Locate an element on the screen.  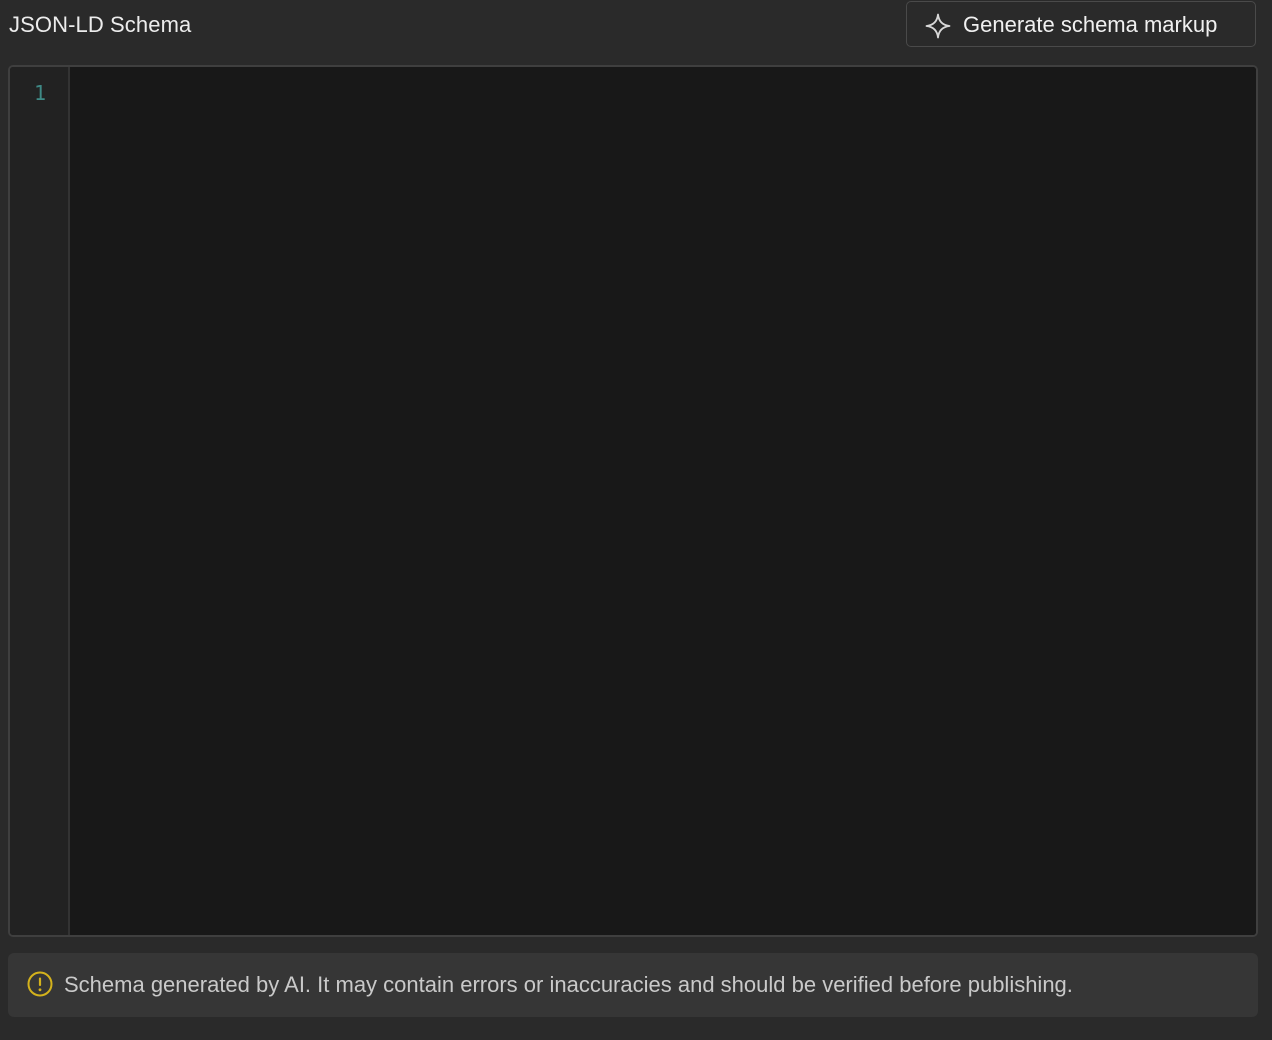
sparkle-icon is located at coordinates (938, 26).